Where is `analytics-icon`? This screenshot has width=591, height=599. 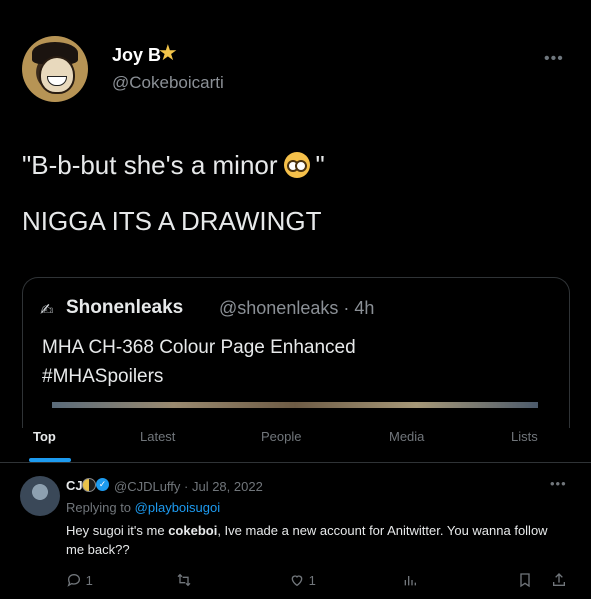
analytics-icon is located at coordinates (410, 581).